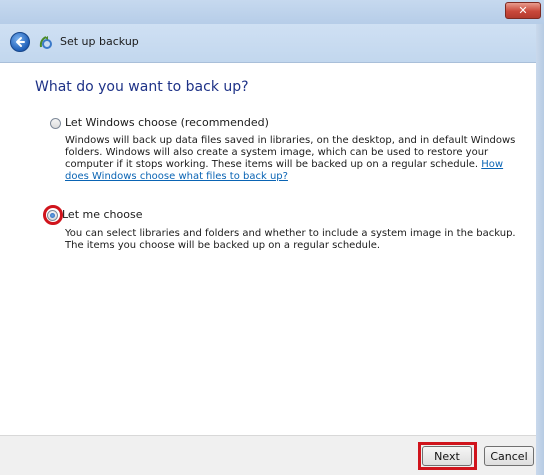  Describe the element at coordinates (102, 214) in the screenshot. I see `option-let-me-choose-label: Let me choose` at that location.